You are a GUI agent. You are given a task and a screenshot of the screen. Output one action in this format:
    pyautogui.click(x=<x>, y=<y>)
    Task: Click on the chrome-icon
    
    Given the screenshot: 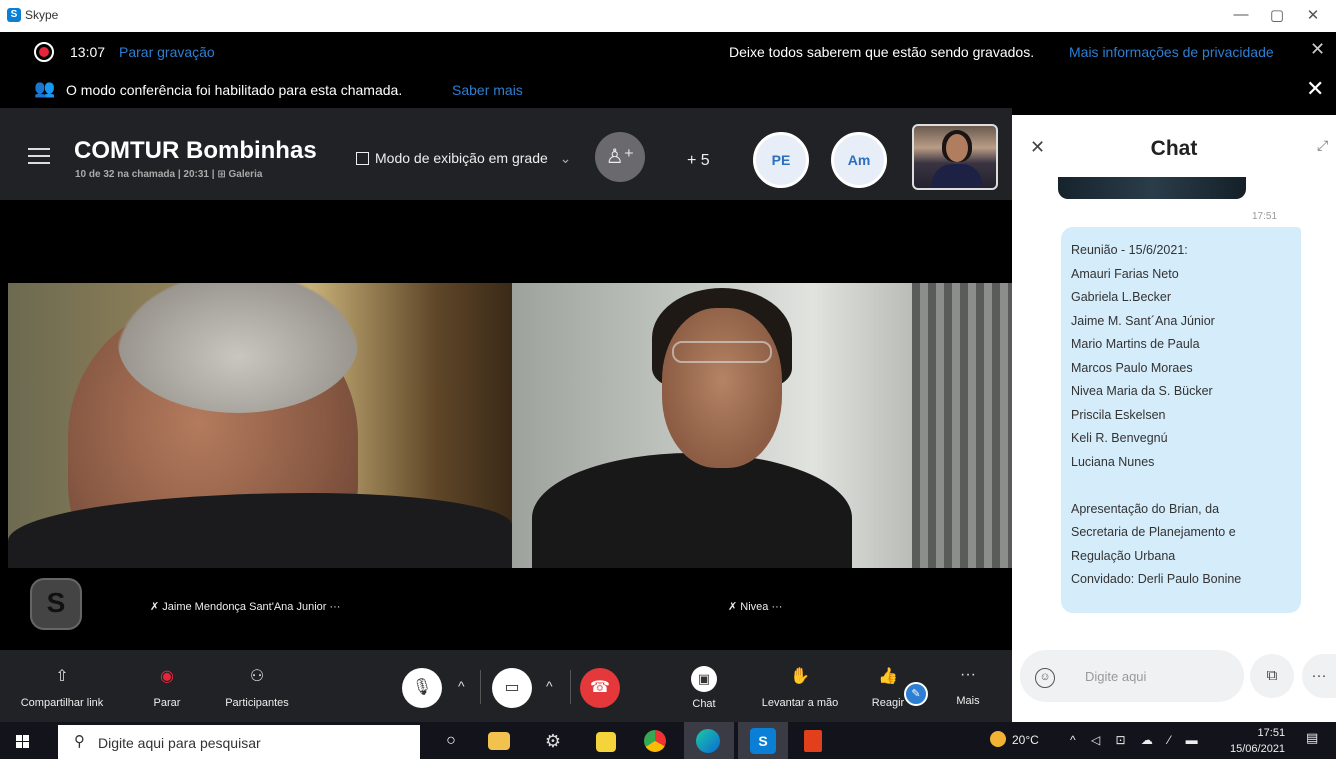 What is the action you would take?
    pyautogui.click(x=655, y=741)
    